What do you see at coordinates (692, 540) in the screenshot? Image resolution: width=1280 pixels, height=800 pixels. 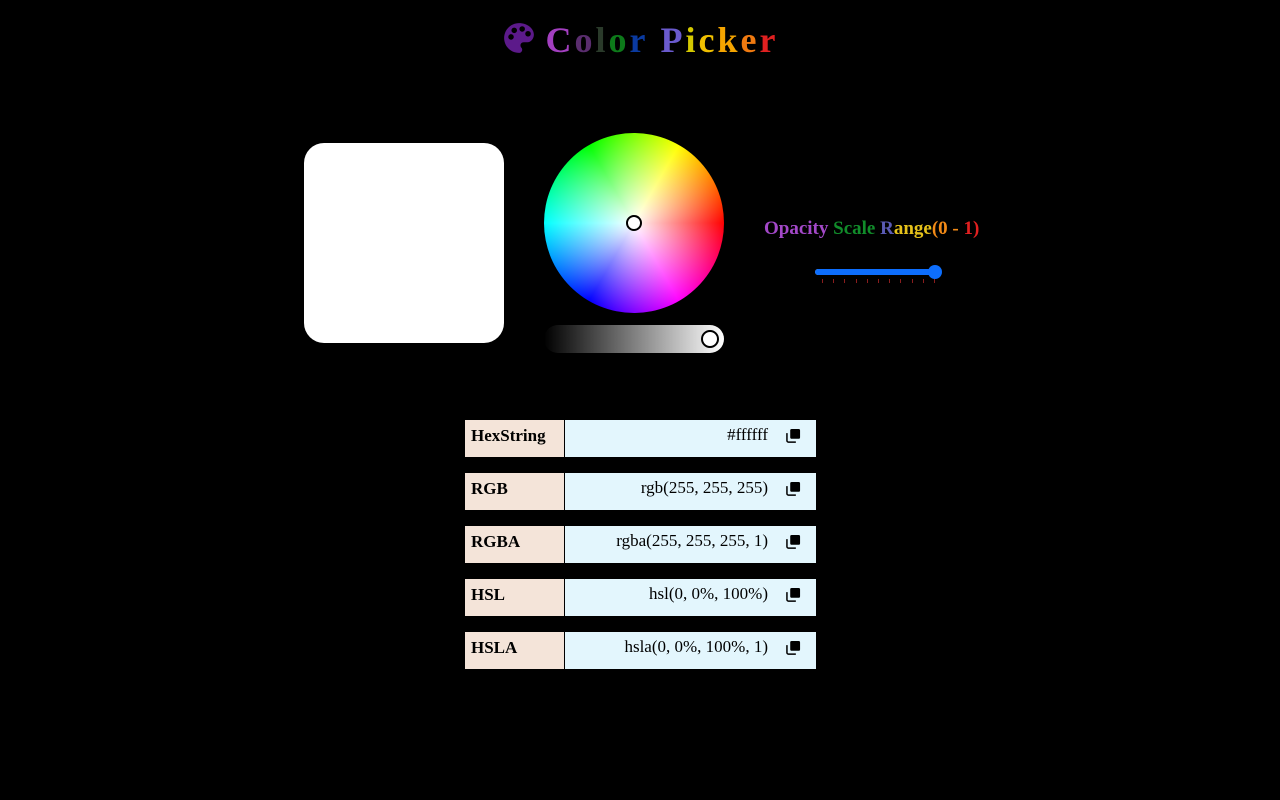 I see `format-value-text: rgba(255, 255, 255, 1)` at bounding box center [692, 540].